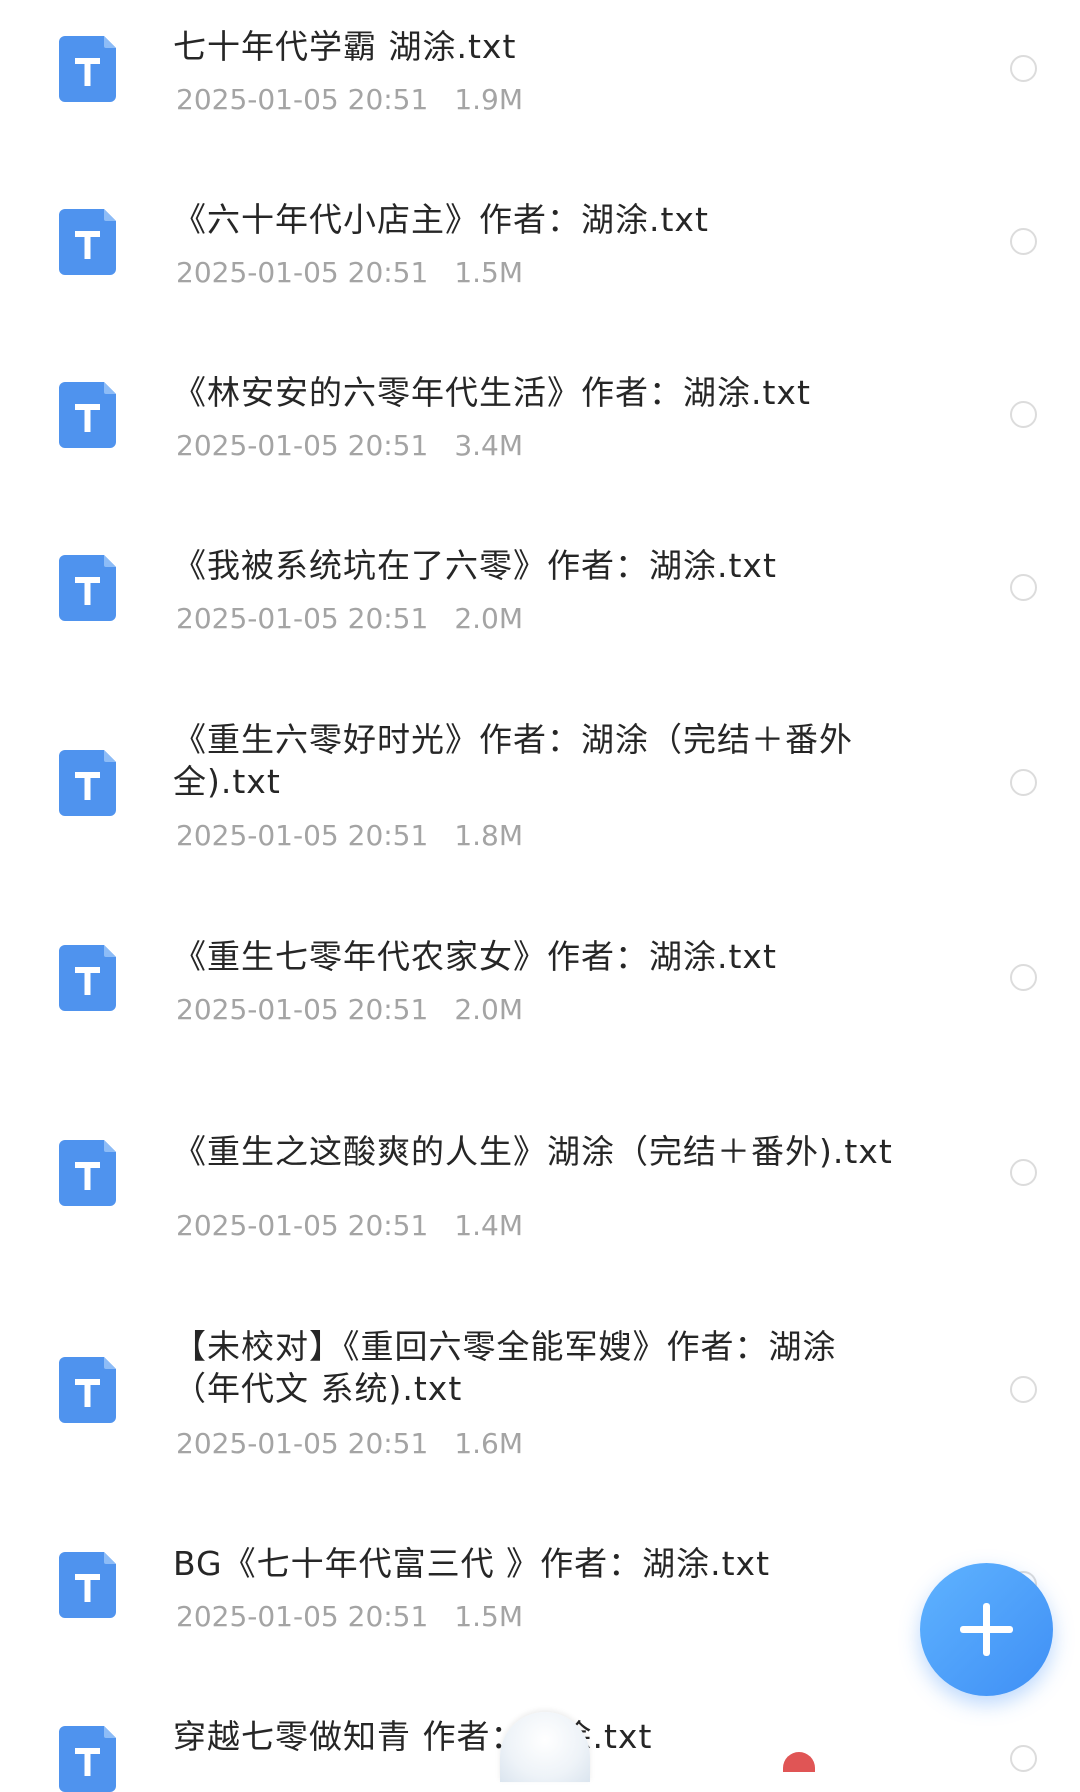 The height and width of the screenshot is (1792, 1080). I want to click on file-size: 1.8M, so click(489, 835).